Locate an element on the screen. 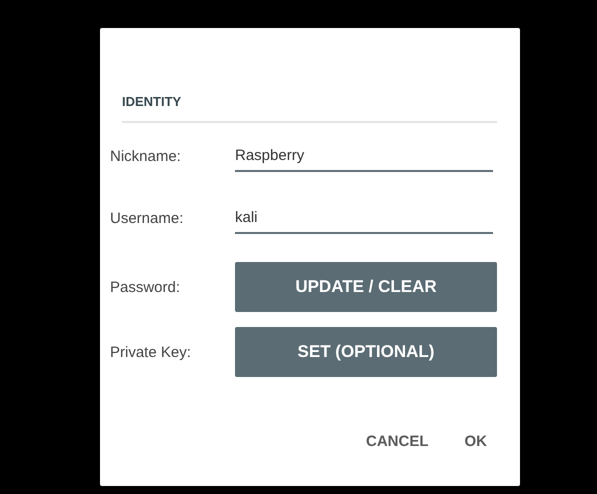 Image resolution: width=597 pixels, height=494 pixels. input-field: kali is located at coordinates (364, 218).